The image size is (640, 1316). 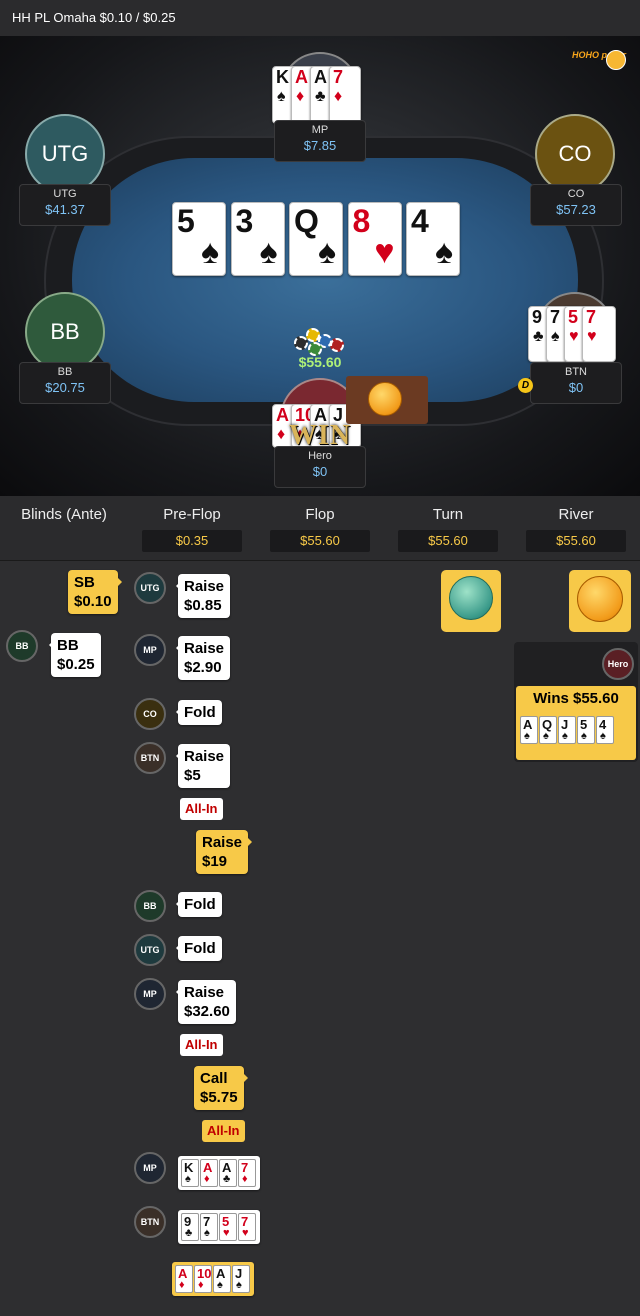 I want to click on column-header: Flop $55.60, so click(x=320, y=528).